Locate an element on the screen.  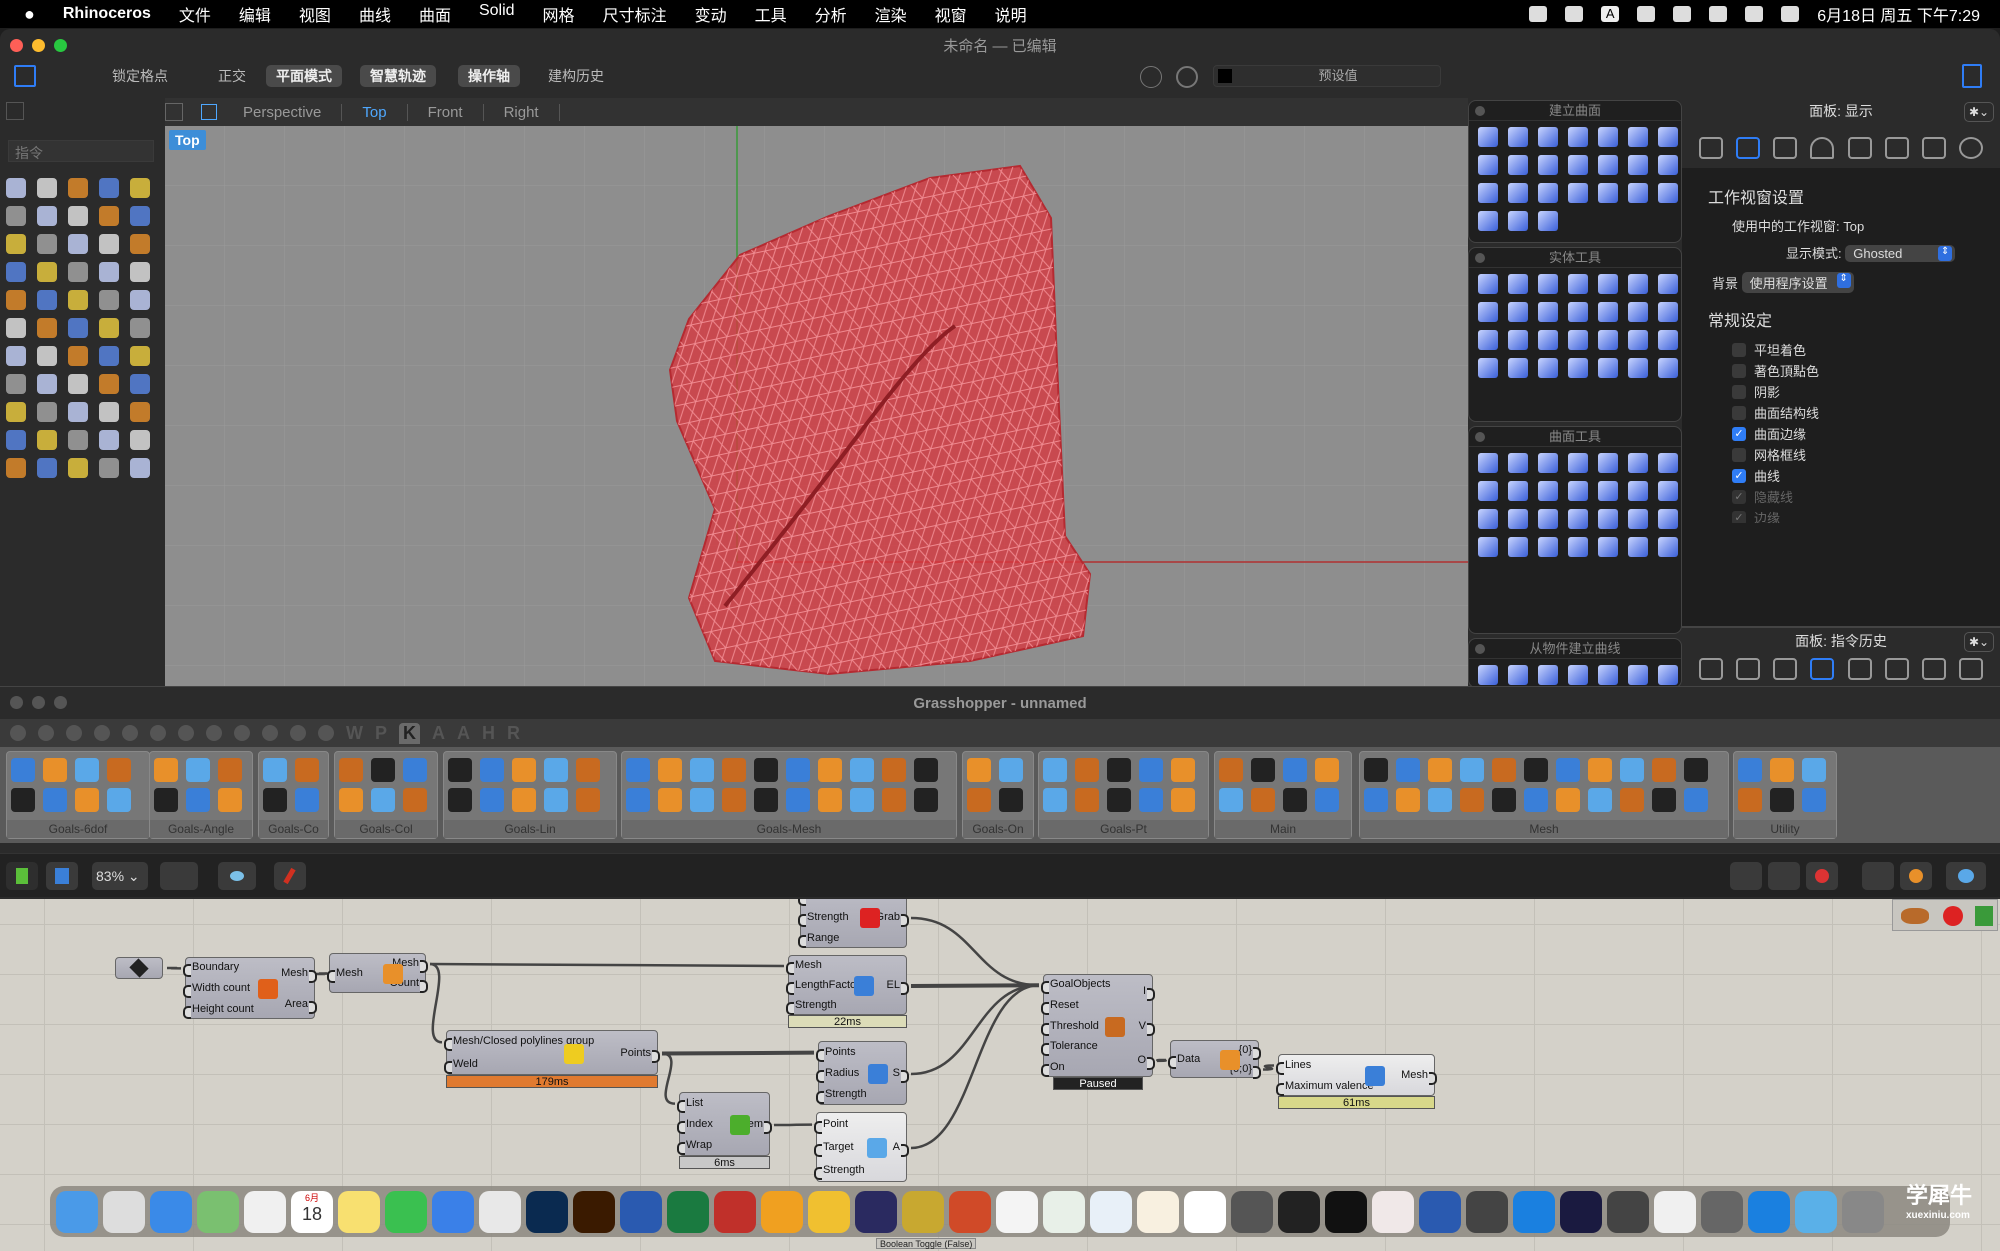
mesh-from-boundary-node: BoundaryWidth countHeight countMeshArea is located at coordinates (250, 988).